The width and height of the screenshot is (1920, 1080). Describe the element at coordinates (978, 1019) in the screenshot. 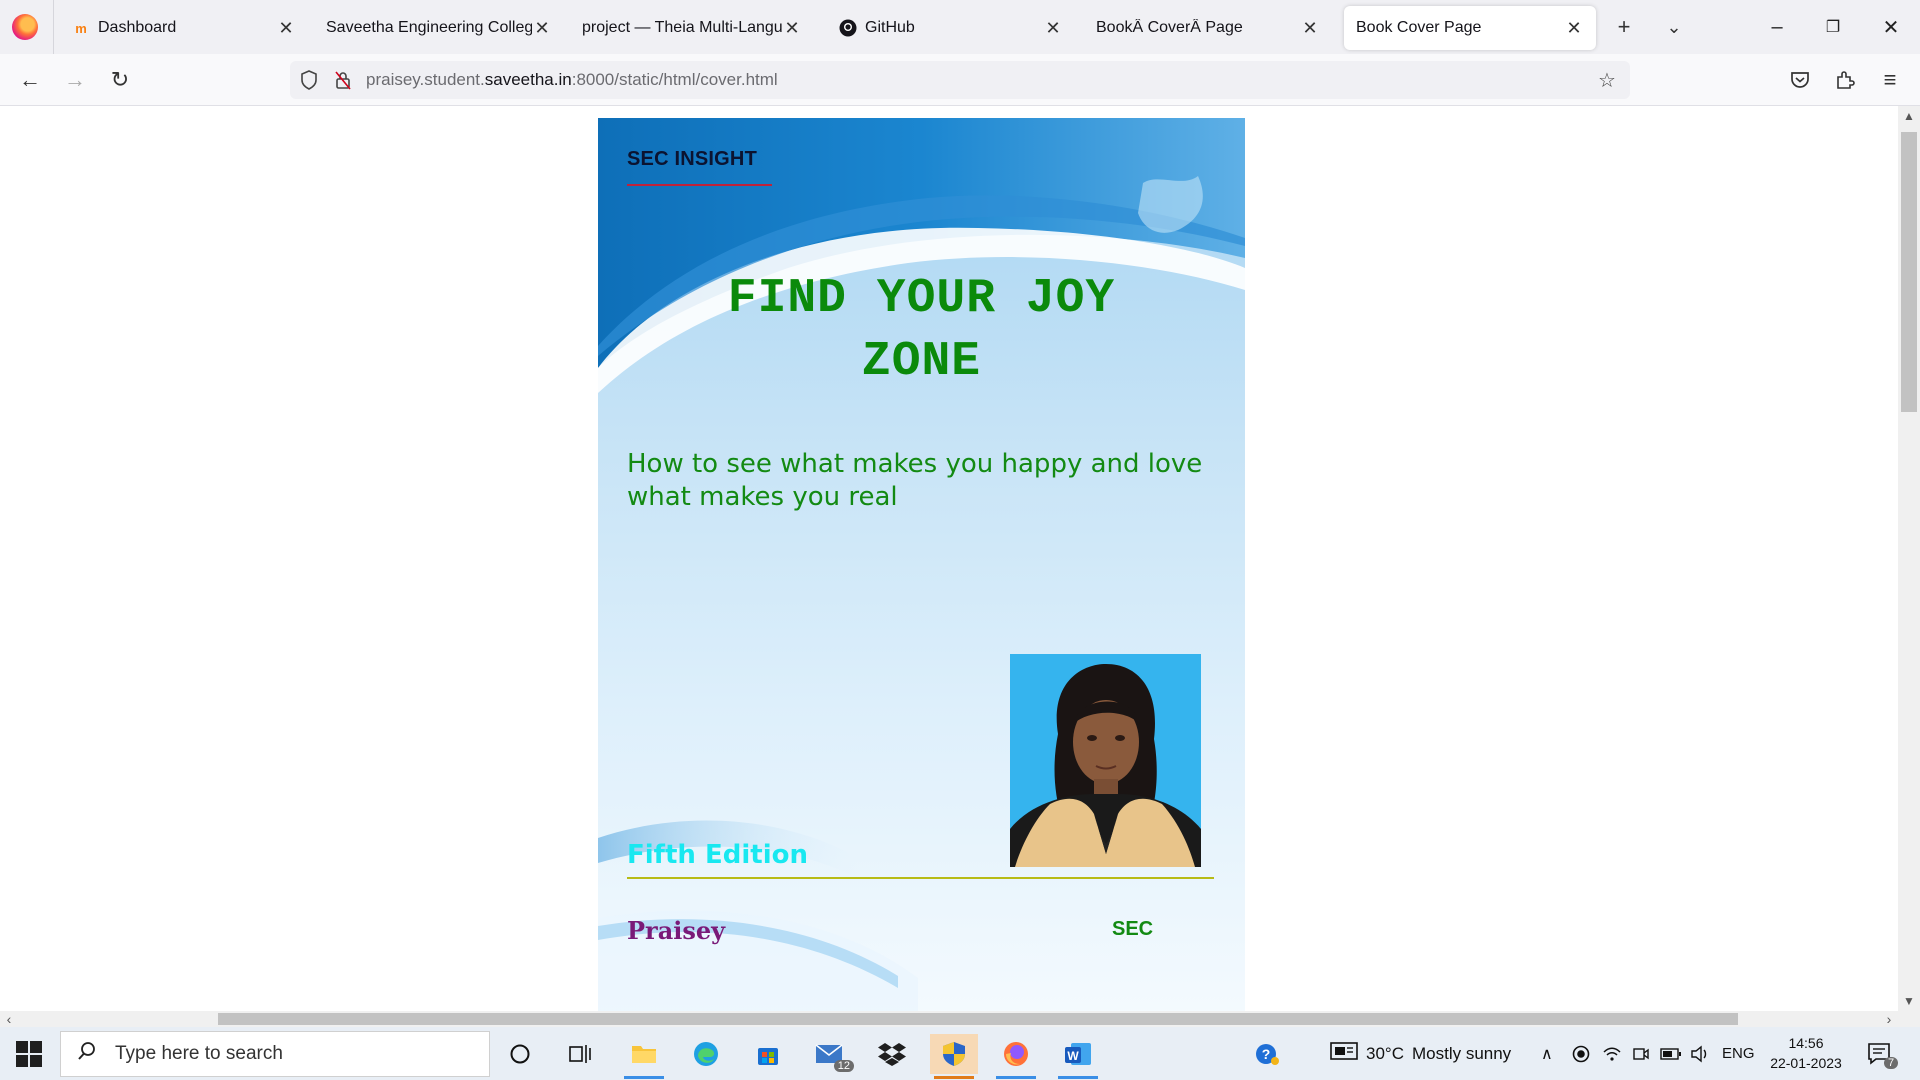

I see `horizontal-scroll-thumb` at that location.